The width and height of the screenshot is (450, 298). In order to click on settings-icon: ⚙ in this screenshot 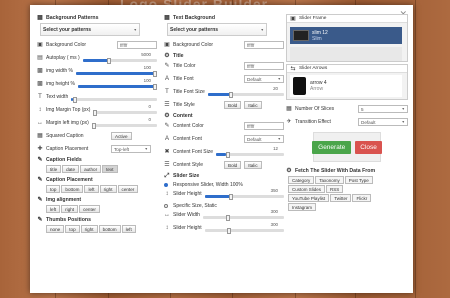, I will do `click(167, 56)`.